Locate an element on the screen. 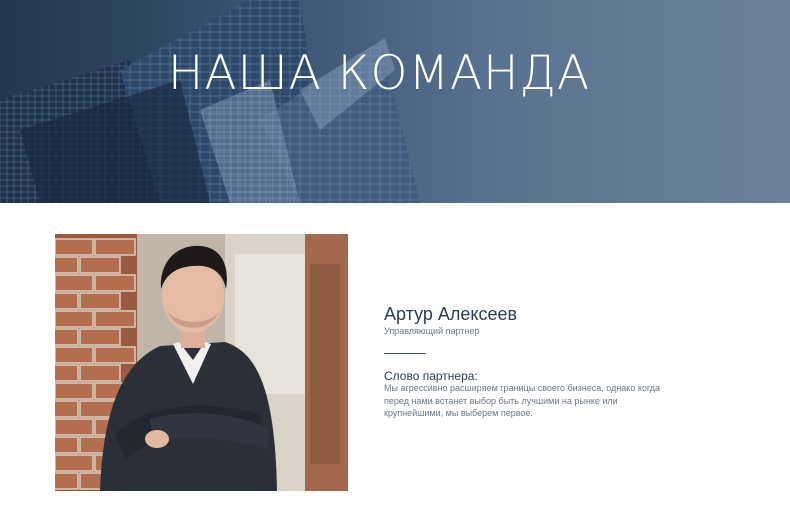 This screenshot has width=790, height=508. divider is located at coordinates (405, 353).